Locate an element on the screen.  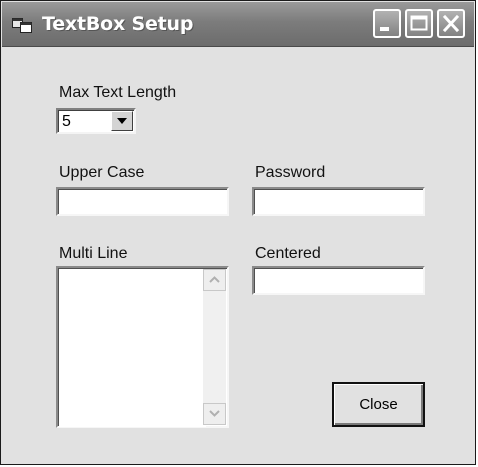
close-button: Close is located at coordinates (378, 404).